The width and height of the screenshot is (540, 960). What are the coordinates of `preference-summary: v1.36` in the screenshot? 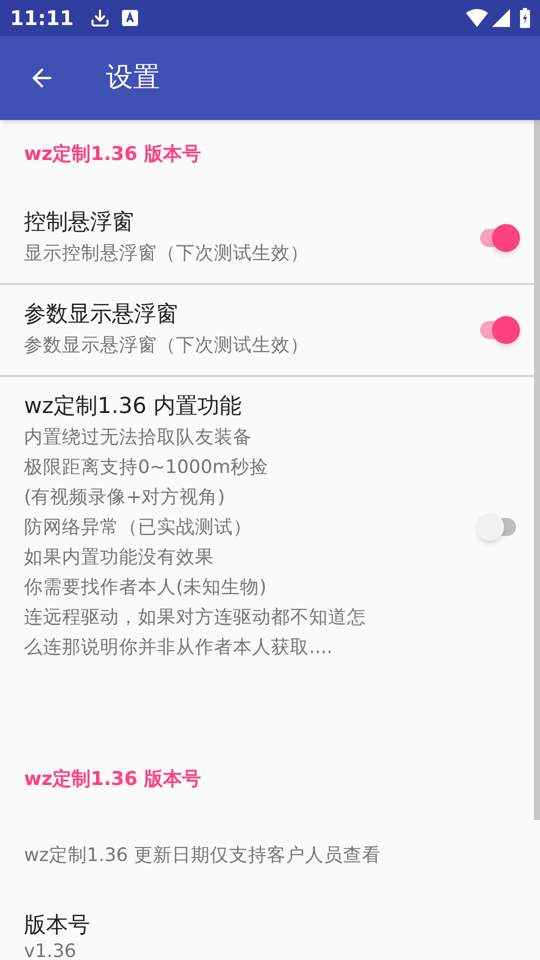 It's located at (51, 950).